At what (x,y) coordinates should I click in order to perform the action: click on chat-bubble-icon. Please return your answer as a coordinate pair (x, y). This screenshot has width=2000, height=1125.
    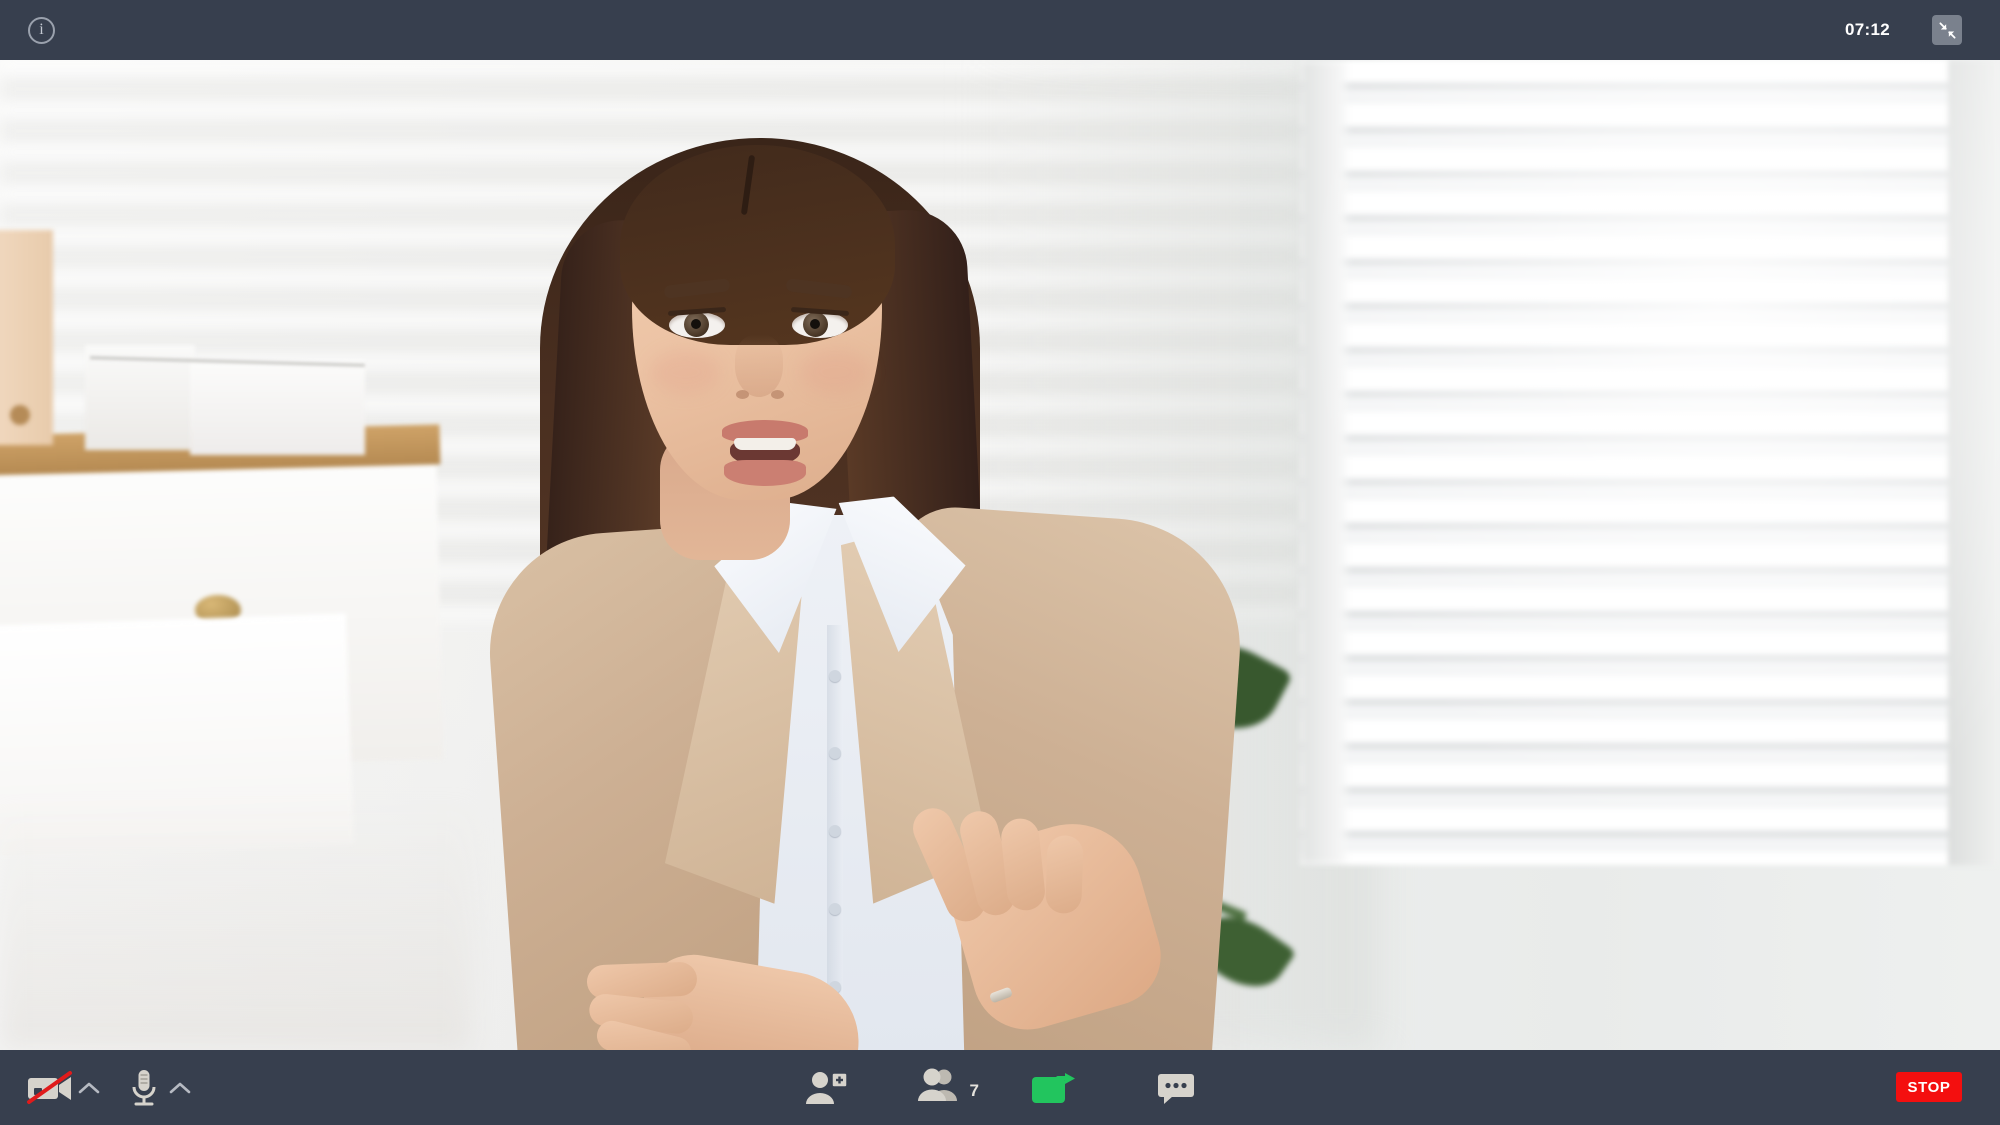
    Looking at the image, I should click on (1176, 1088).